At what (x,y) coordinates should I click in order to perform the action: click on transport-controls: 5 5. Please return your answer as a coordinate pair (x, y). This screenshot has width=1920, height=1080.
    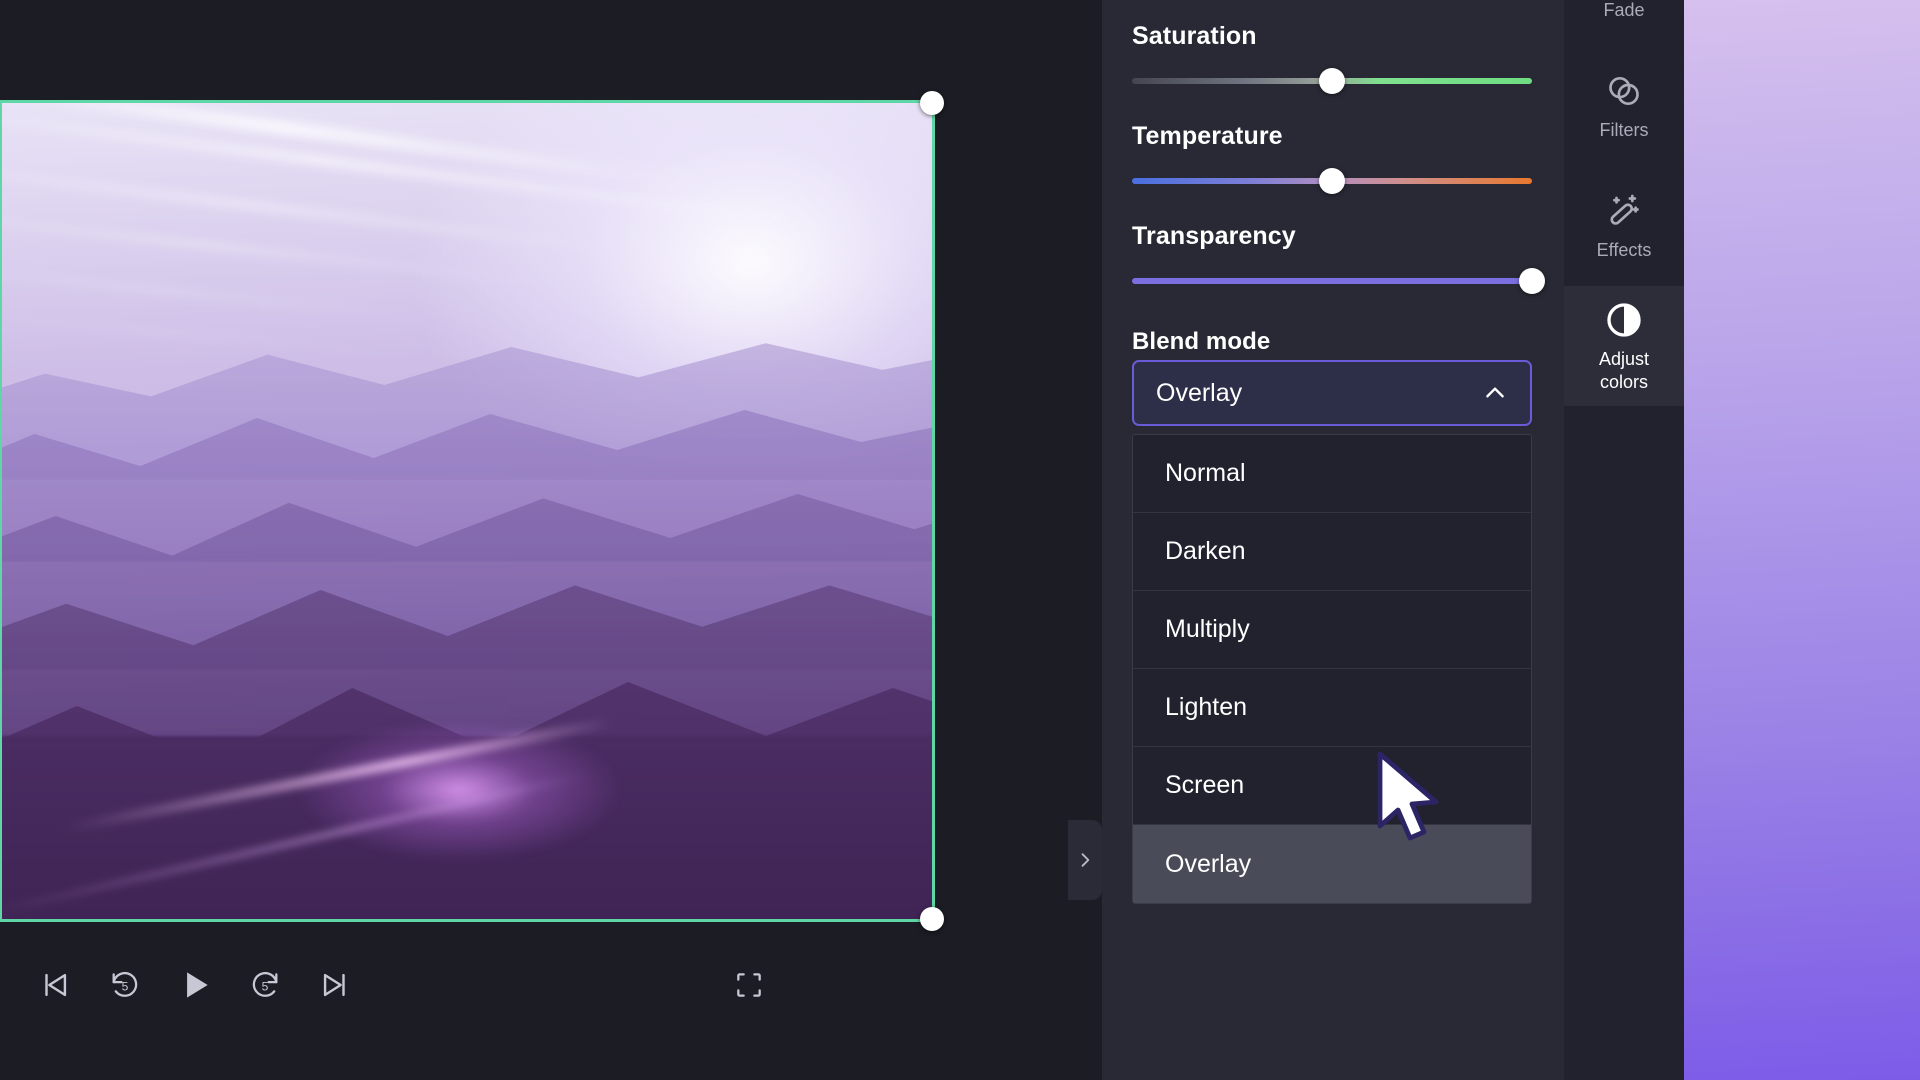
    Looking at the image, I should click on (468, 985).